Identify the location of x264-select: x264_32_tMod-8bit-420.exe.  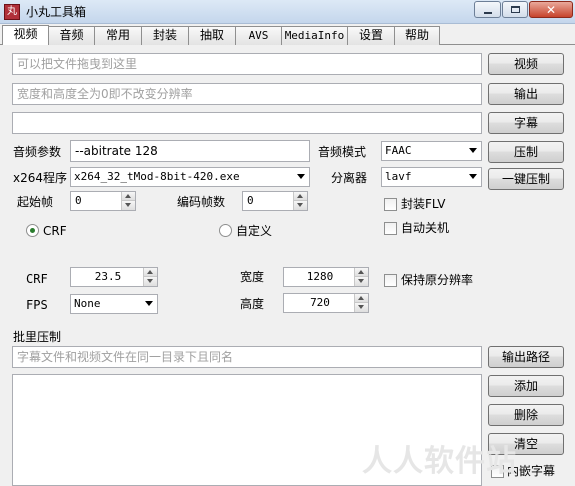
(190, 177).